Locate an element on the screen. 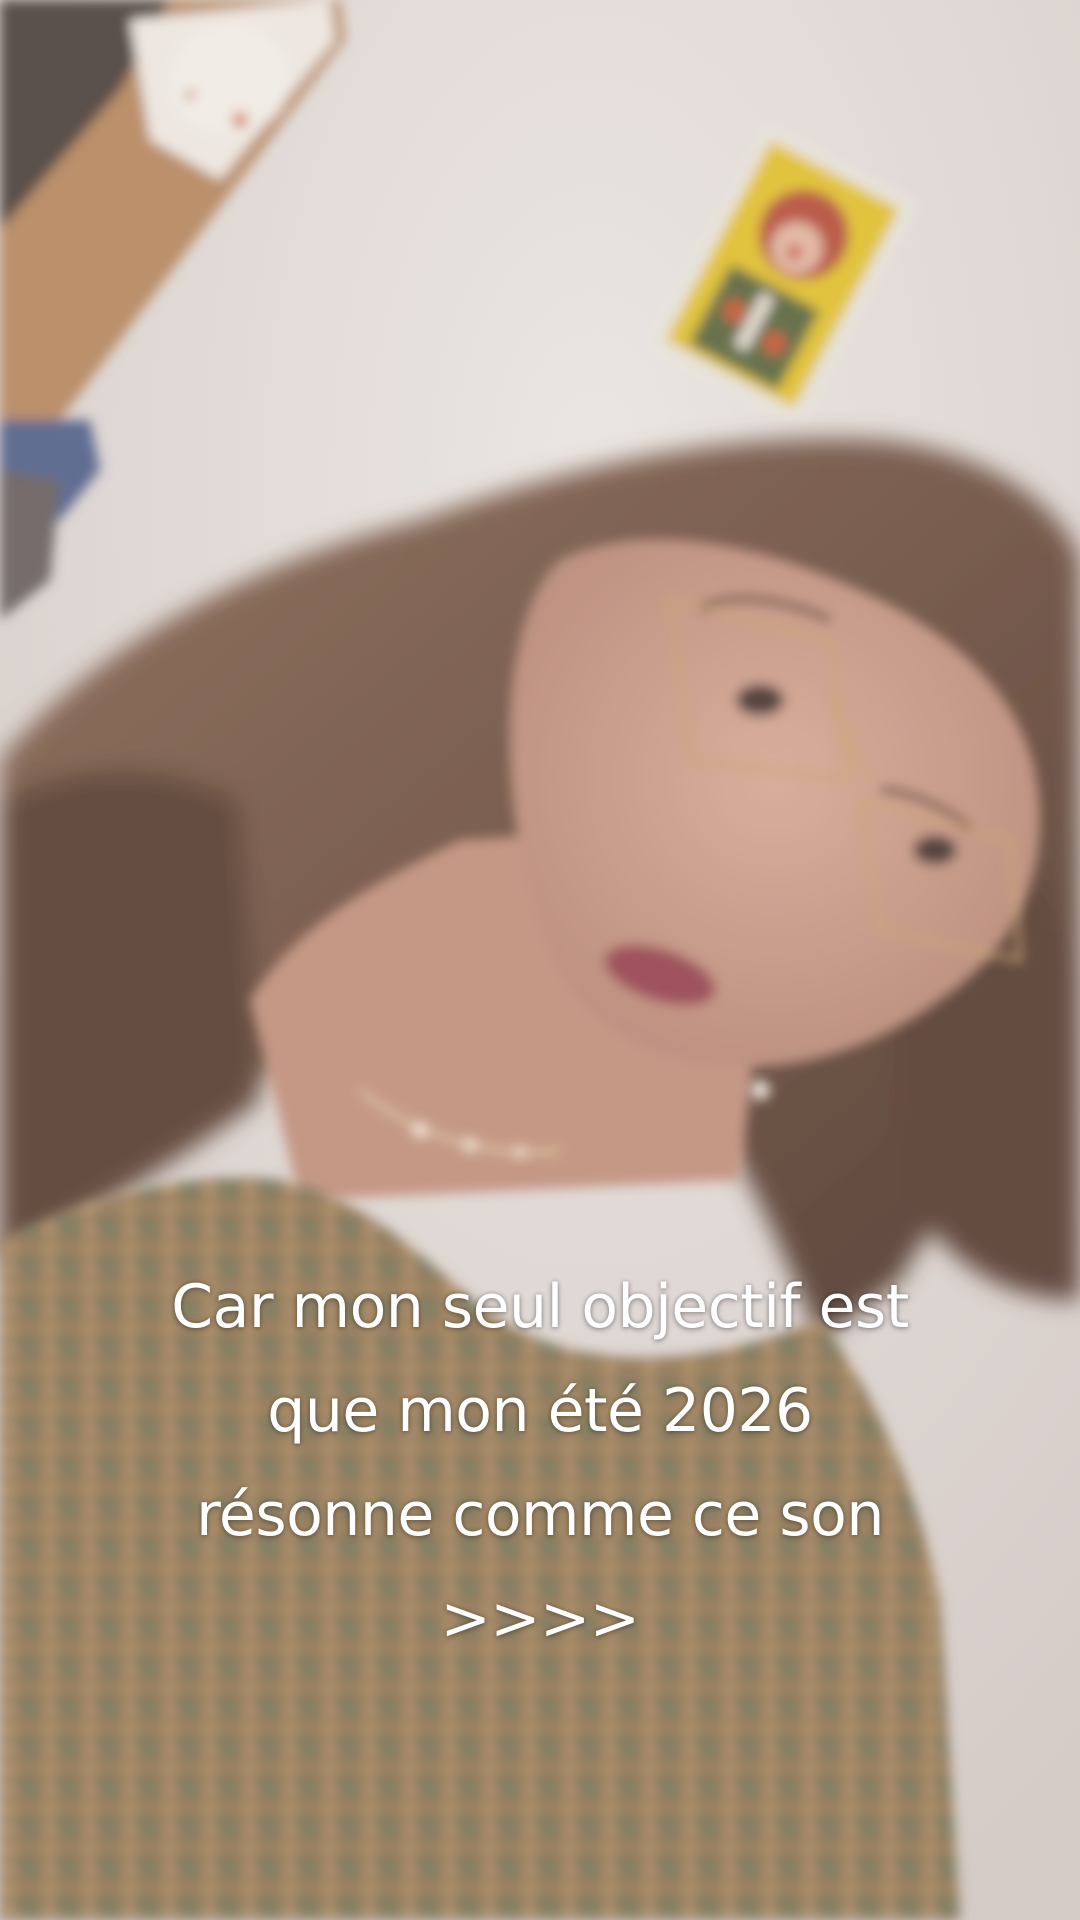 The width and height of the screenshot is (1080, 1920). caption-line-1: Car mon seul objectif est is located at coordinates (540, 1307).